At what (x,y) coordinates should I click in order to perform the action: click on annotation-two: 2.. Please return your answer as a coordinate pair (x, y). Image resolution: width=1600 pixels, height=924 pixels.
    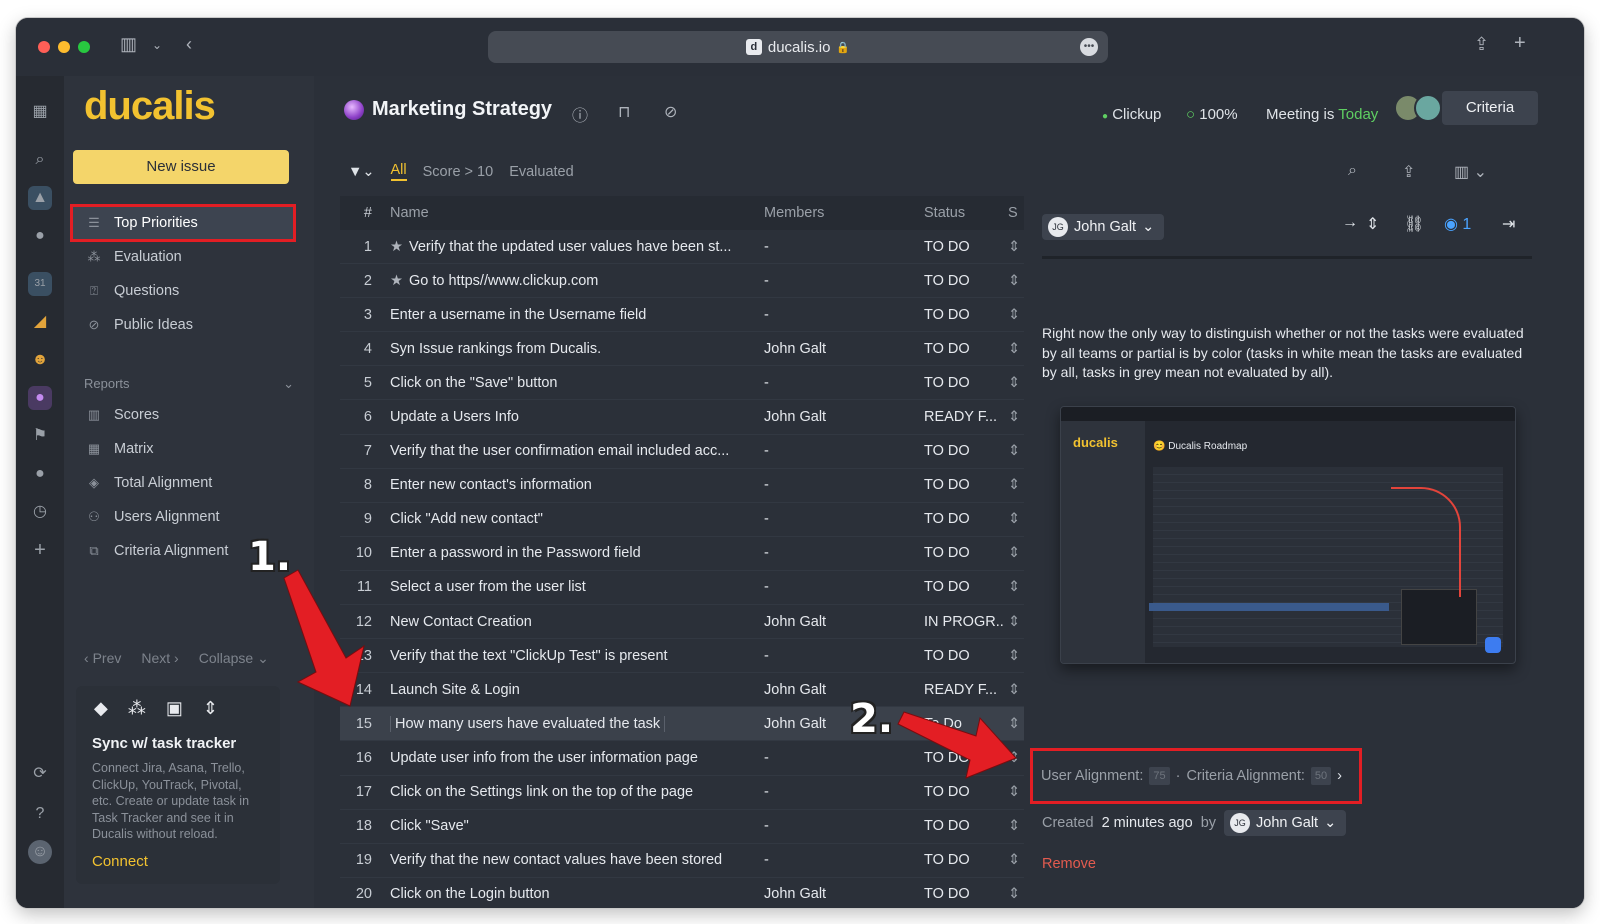
    Looking at the image, I should click on (872, 719).